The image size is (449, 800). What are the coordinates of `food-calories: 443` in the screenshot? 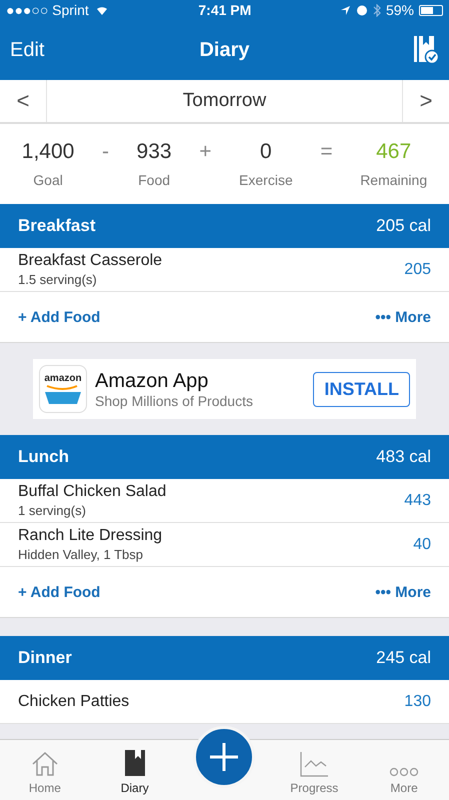 It's located at (417, 501).